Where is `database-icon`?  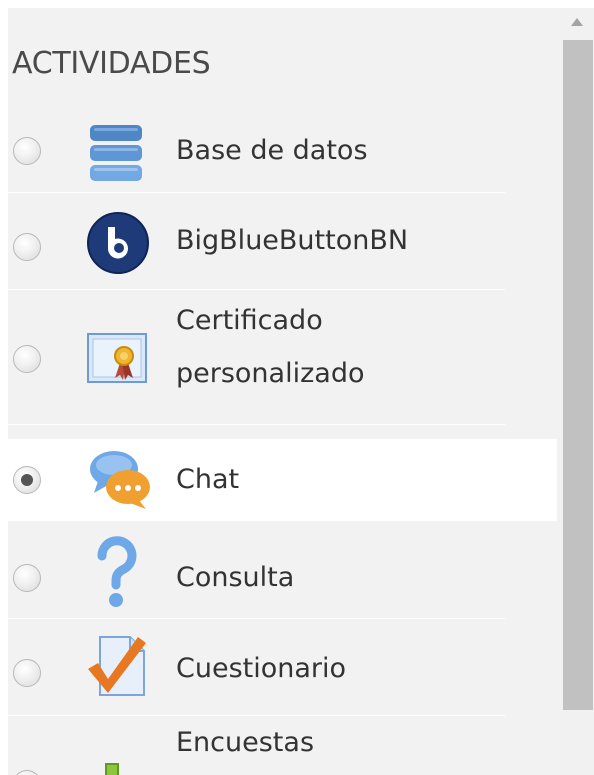 database-icon is located at coordinates (116, 156).